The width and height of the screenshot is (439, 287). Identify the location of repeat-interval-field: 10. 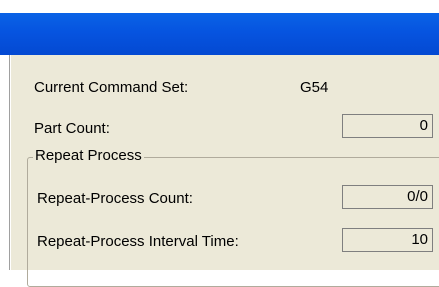
(387, 240).